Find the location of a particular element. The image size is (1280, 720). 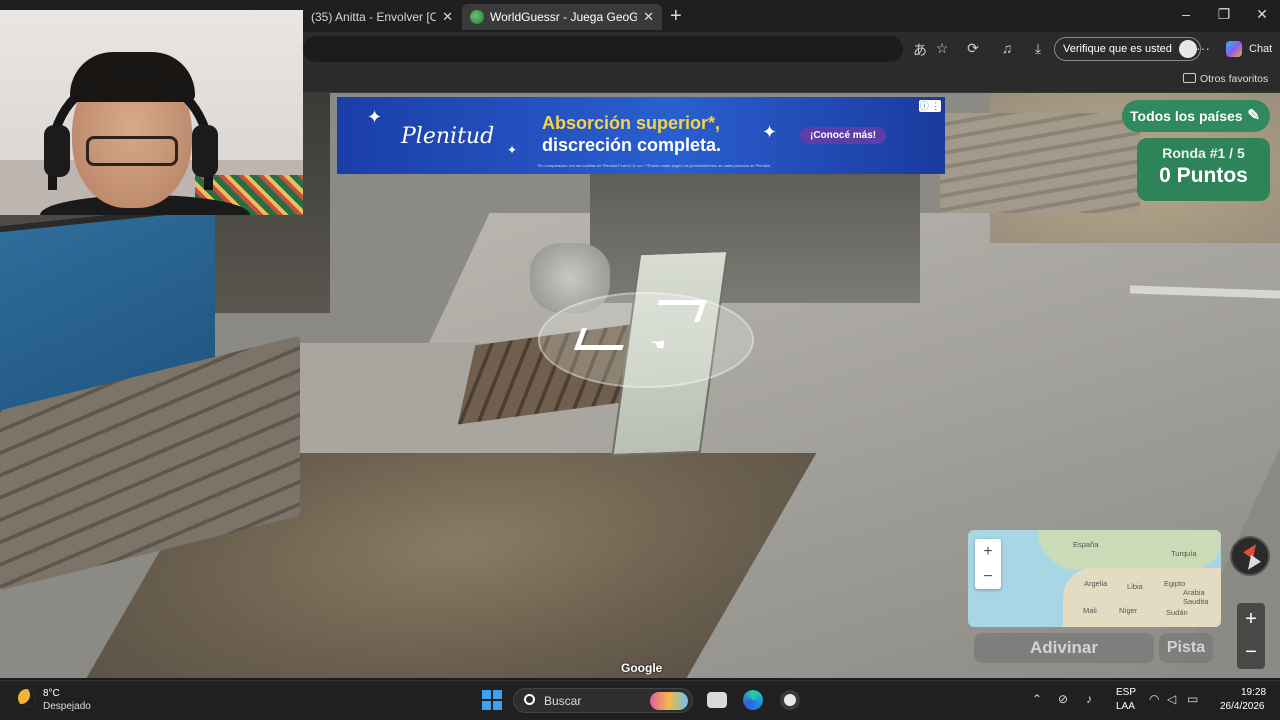

maximize-button: ❐ is located at coordinates (1224, 14).